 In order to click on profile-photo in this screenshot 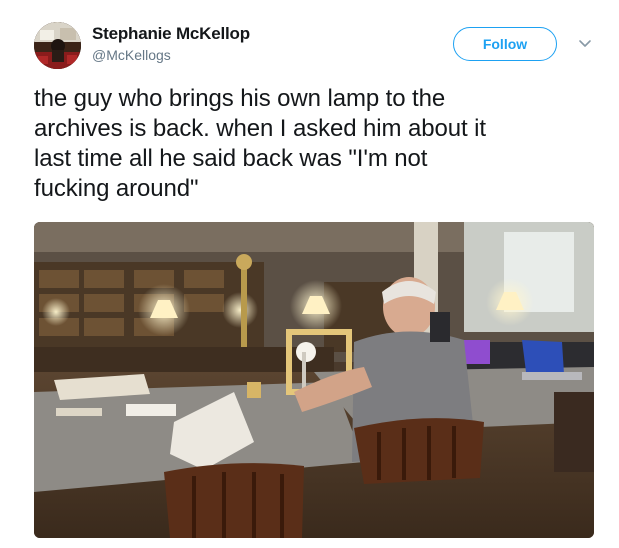, I will do `click(57, 45)`.